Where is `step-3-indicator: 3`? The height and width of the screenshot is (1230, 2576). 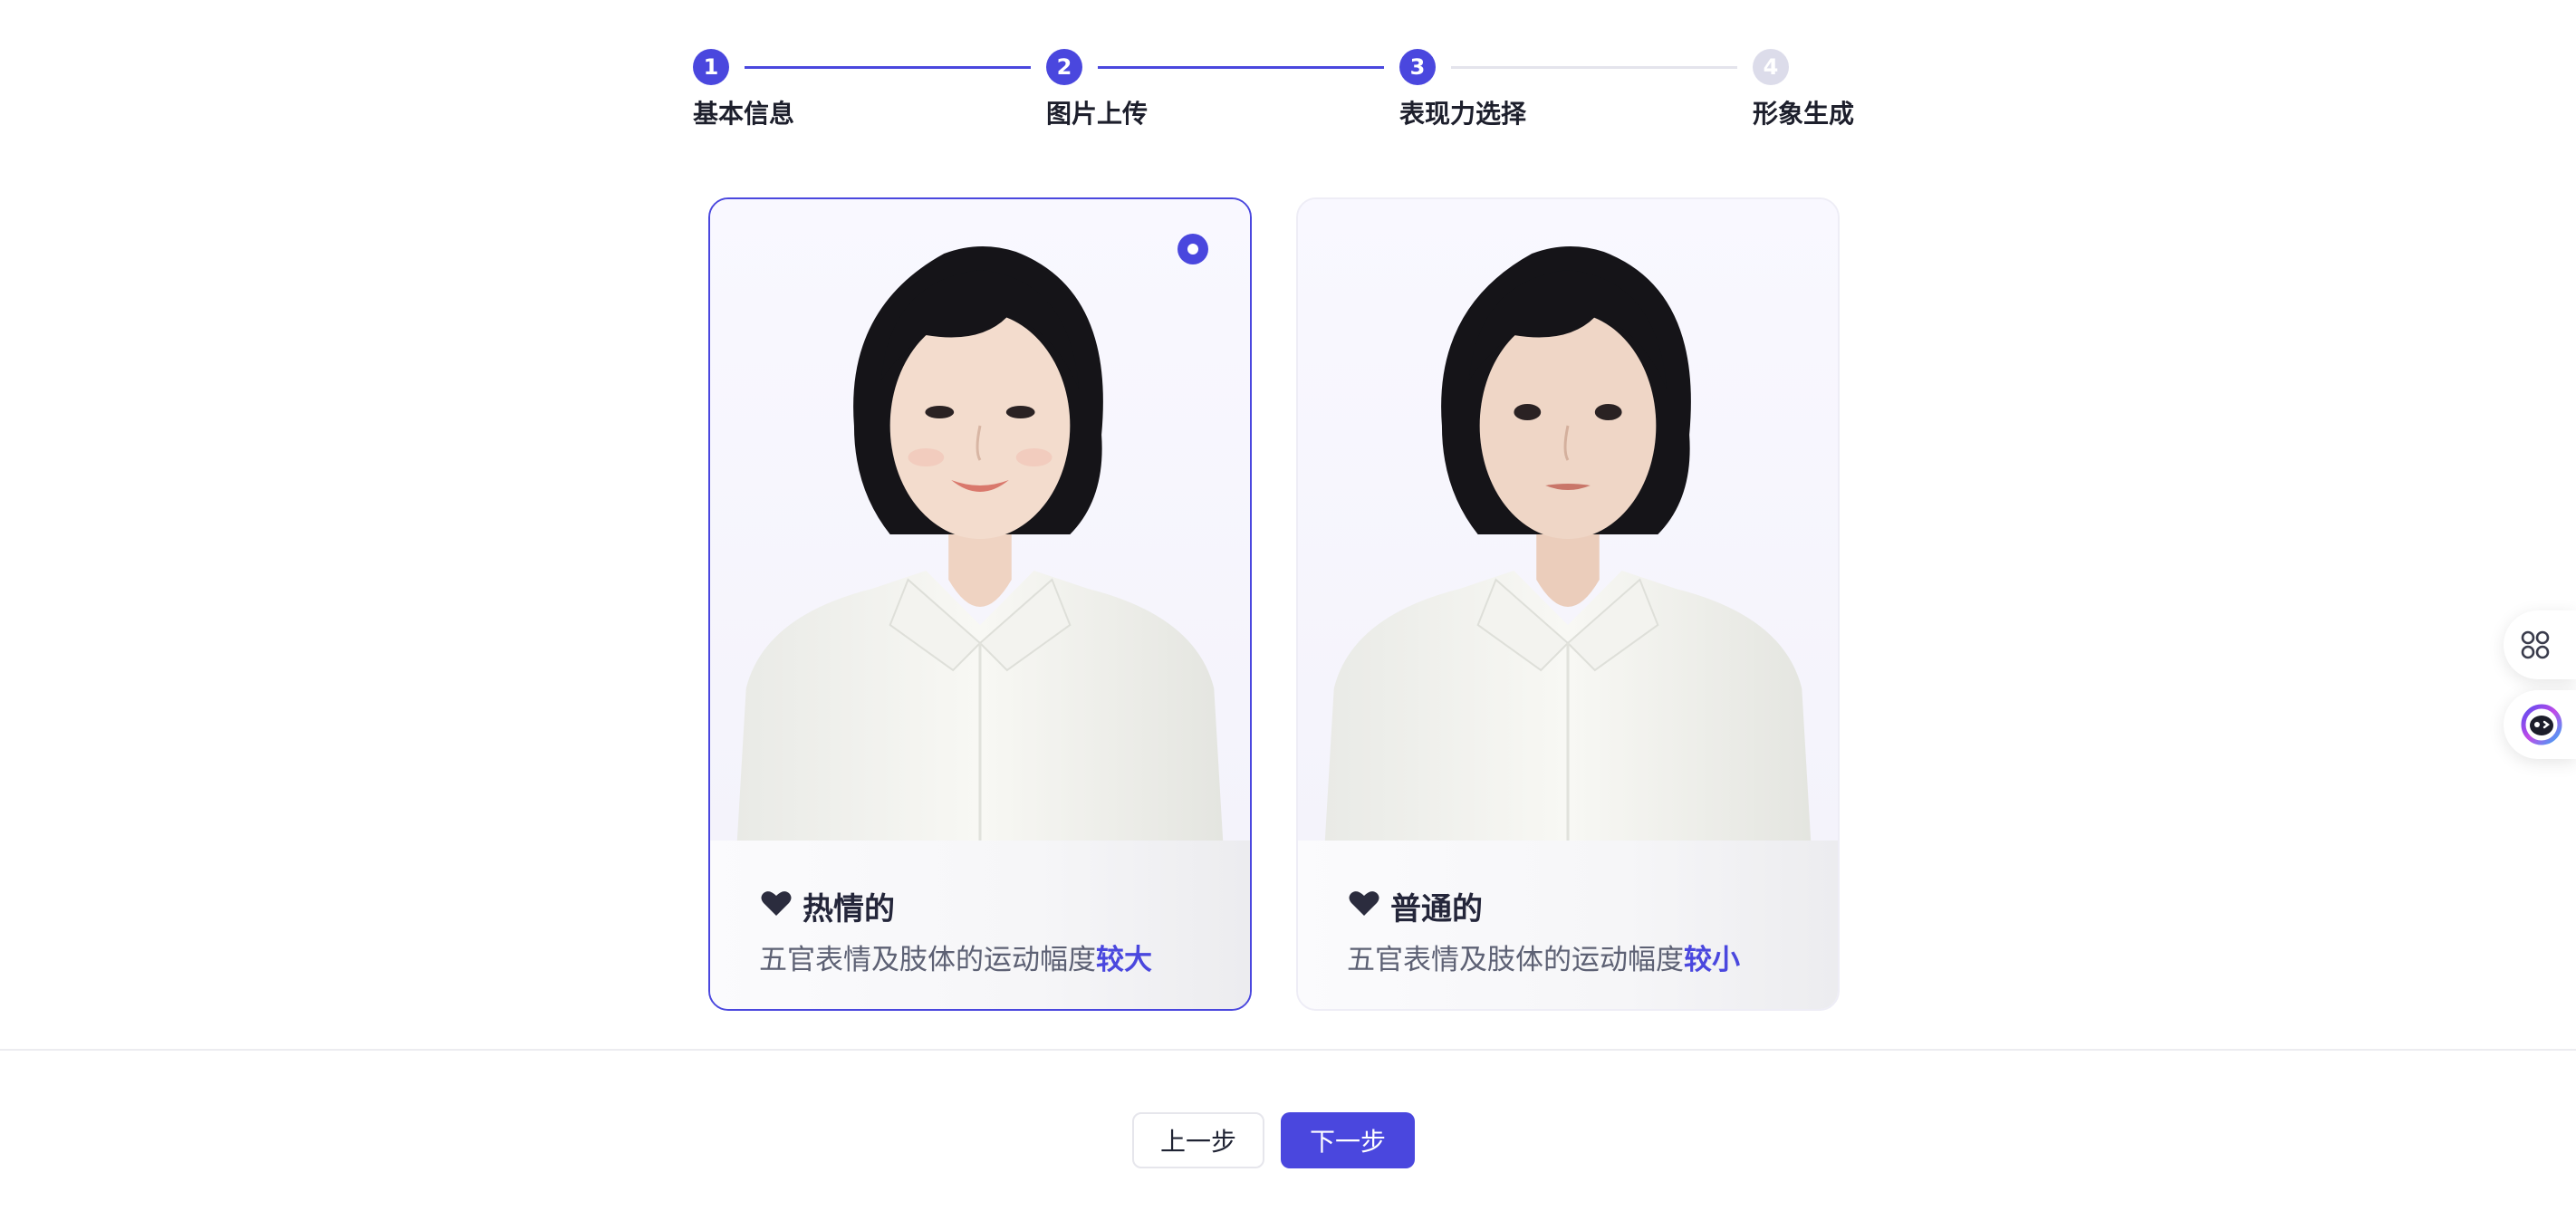
step-3-indicator: 3 is located at coordinates (1417, 67).